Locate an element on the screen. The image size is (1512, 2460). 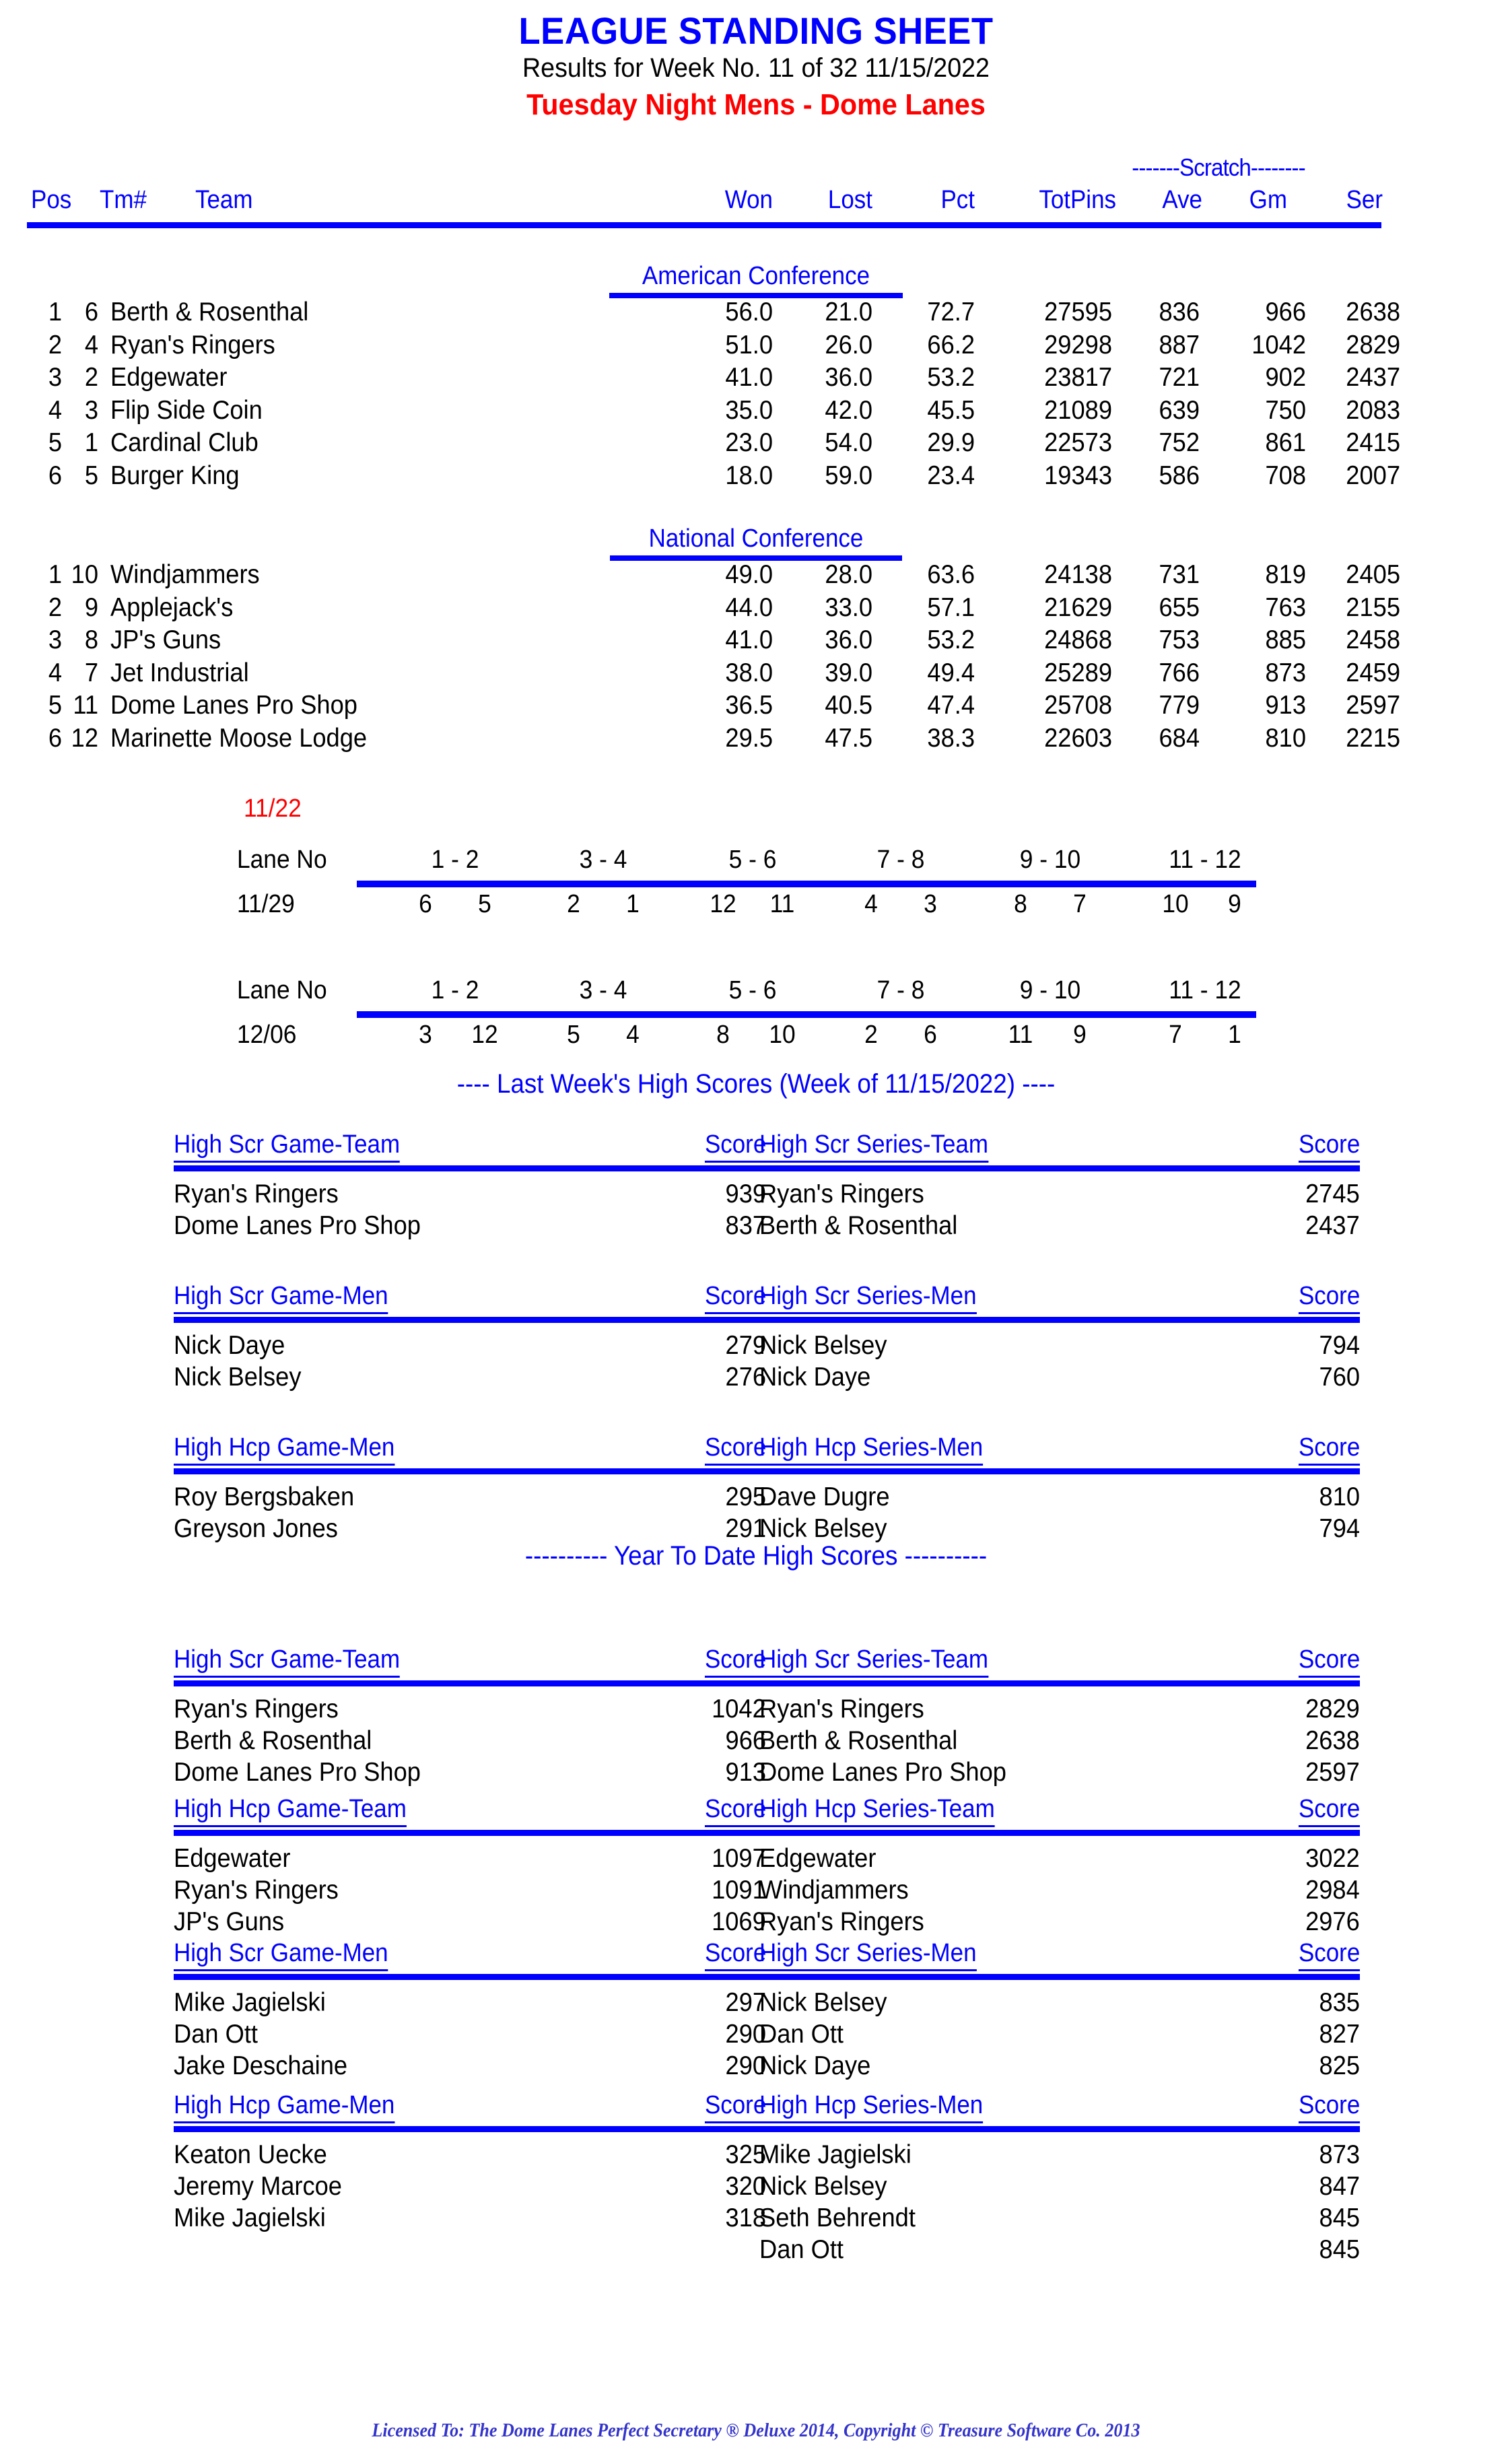
standings-team-no: 9 is located at coordinates (91, 607).